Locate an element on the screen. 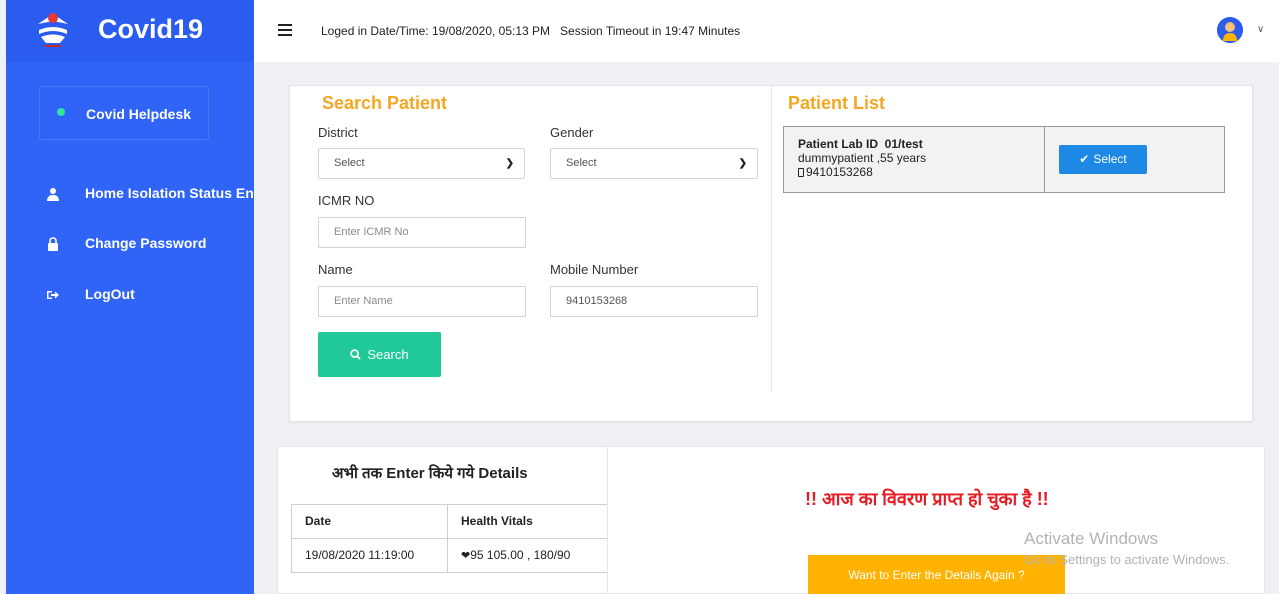 This screenshot has height=594, width=1279. mobile-input: 9410153268 is located at coordinates (654, 301).